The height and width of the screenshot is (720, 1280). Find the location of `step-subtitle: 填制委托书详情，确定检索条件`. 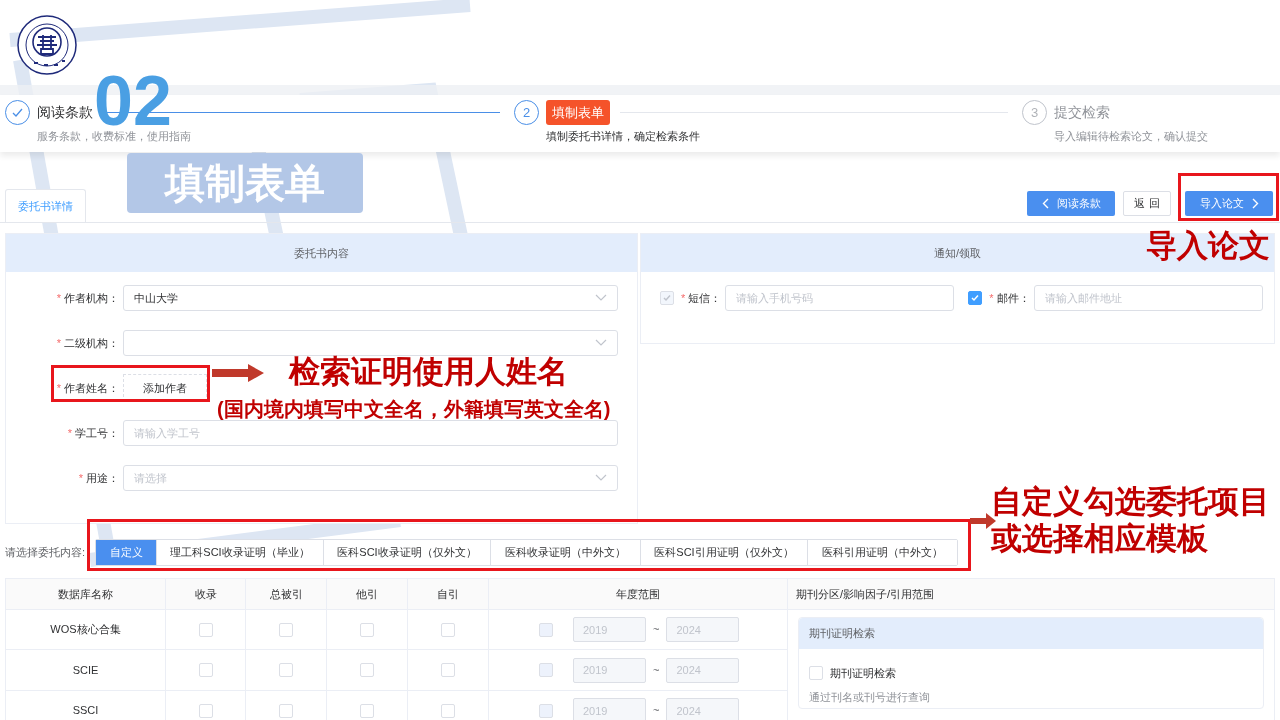

step-subtitle: 填制委托书详情，确定检索条件 is located at coordinates (623, 136).